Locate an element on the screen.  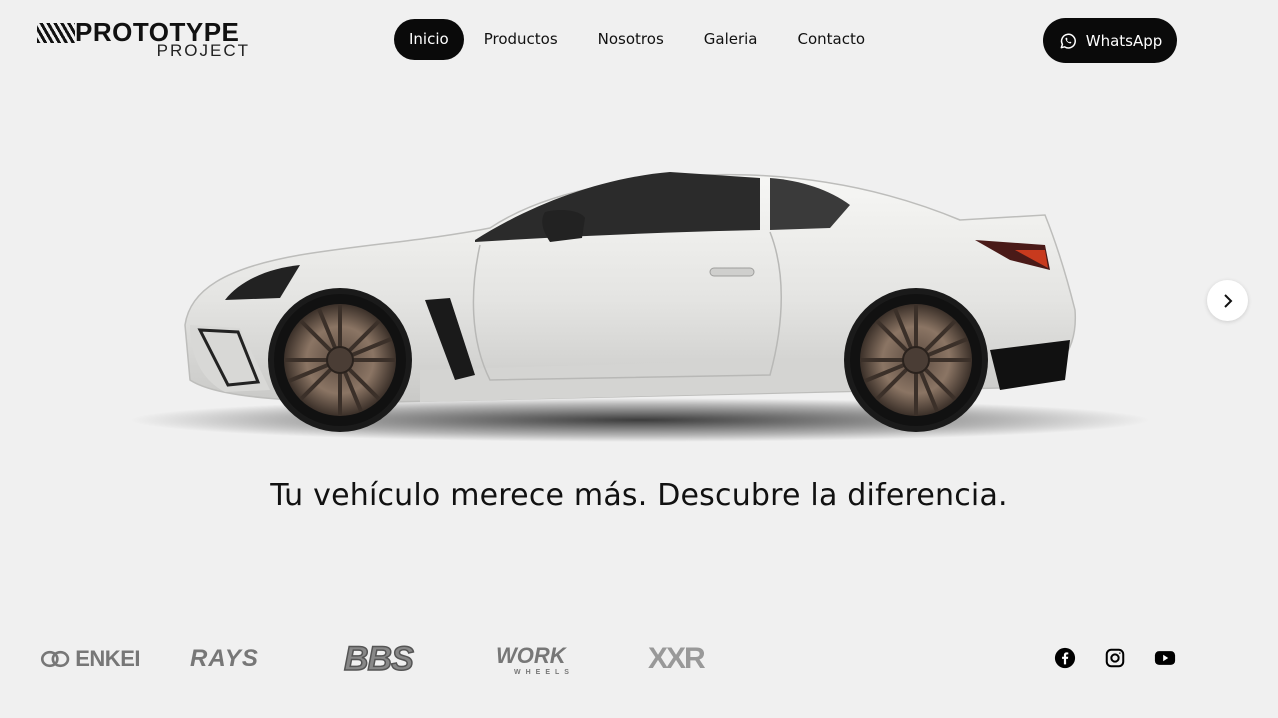
brand-sublabel: WHEELS is located at coordinates (544, 672).